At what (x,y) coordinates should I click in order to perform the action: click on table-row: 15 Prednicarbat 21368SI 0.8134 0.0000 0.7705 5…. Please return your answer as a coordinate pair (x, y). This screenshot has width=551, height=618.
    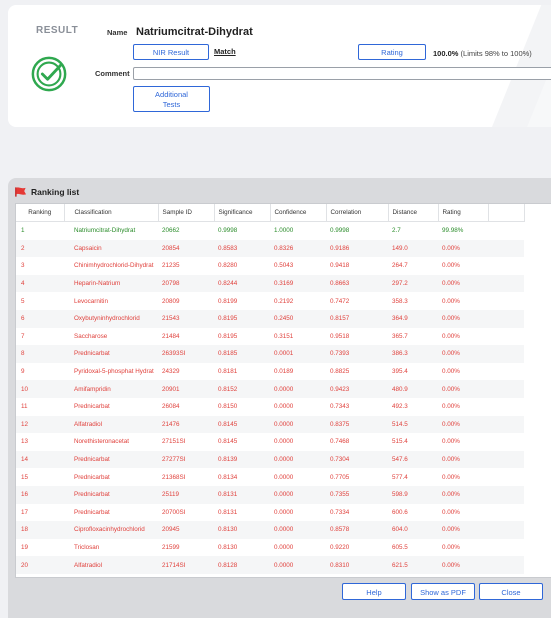
    Looking at the image, I should click on (270, 477).